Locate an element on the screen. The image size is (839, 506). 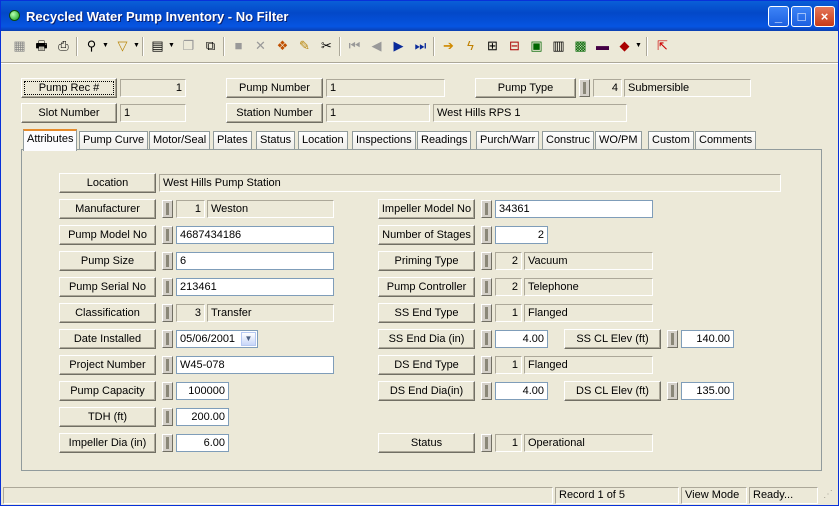
close-button: × is located at coordinates (824, 16).